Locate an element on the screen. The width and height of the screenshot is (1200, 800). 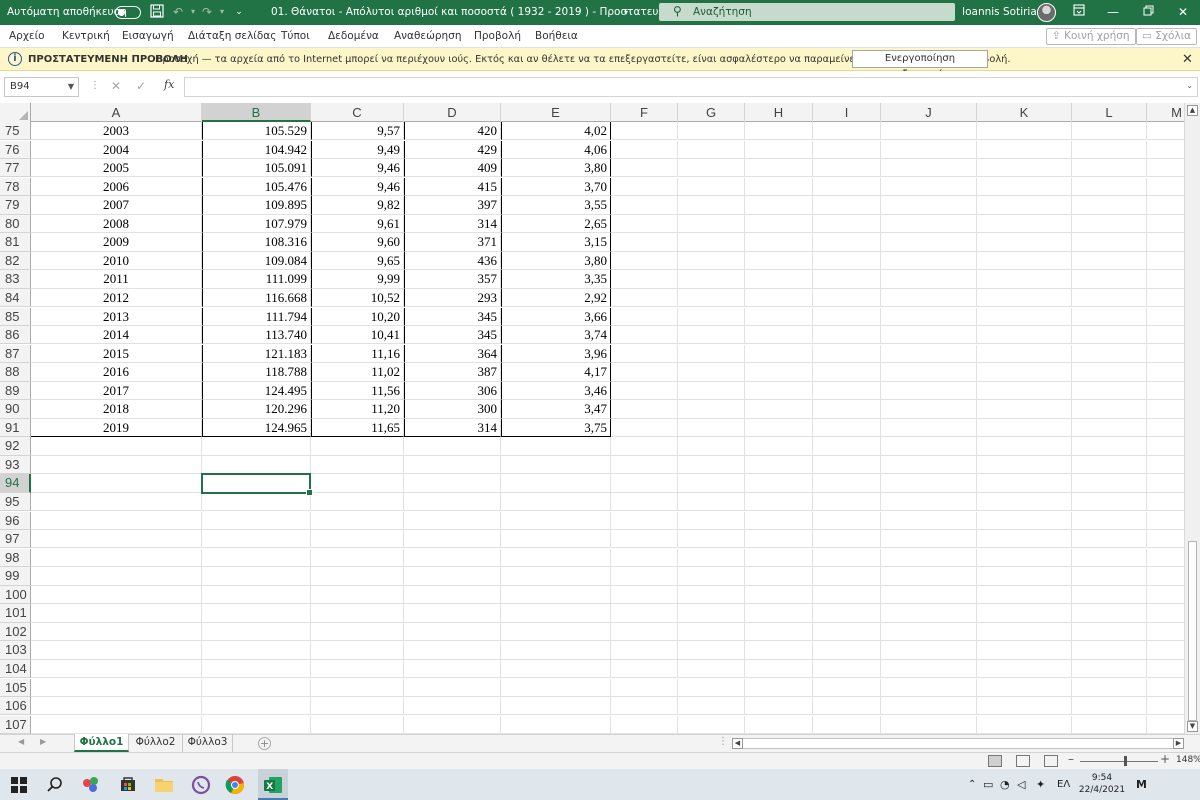
cell: 2,92 is located at coordinates (556, 298).